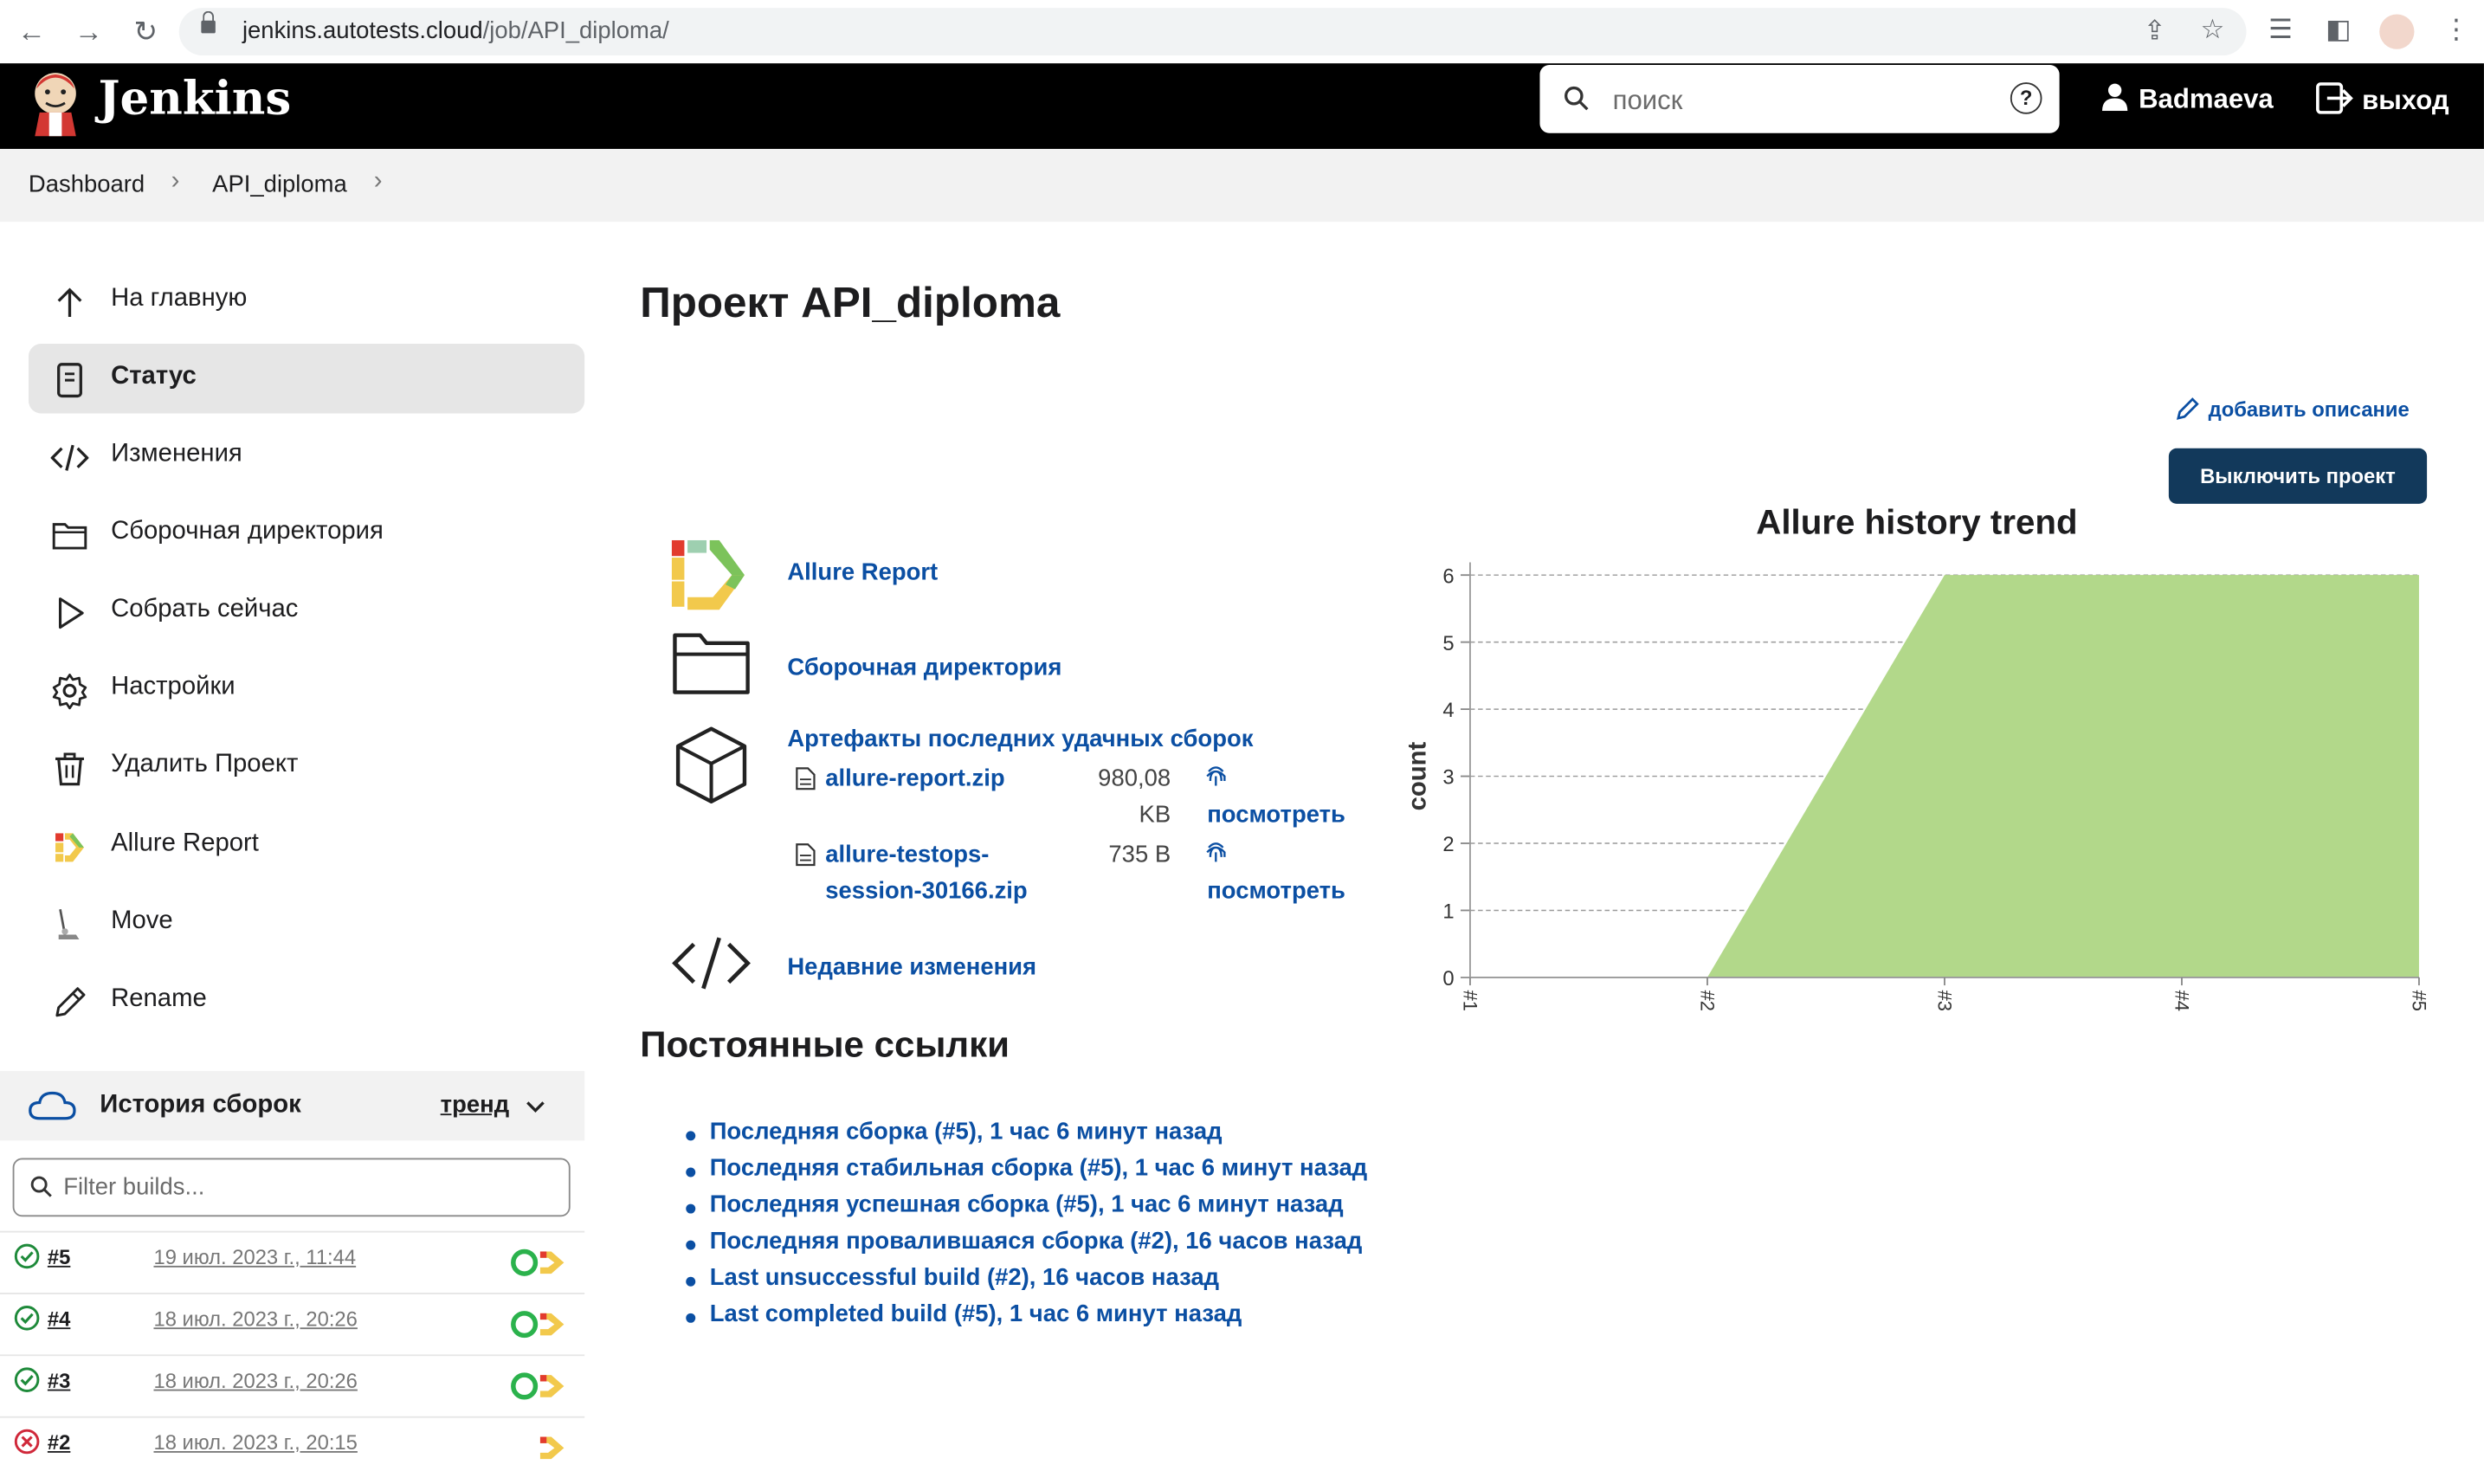 This screenshot has height=1484, width=2484. What do you see at coordinates (59, 1442) in the screenshot?
I see `build-number-link: #2` at bounding box center [59, 1442].